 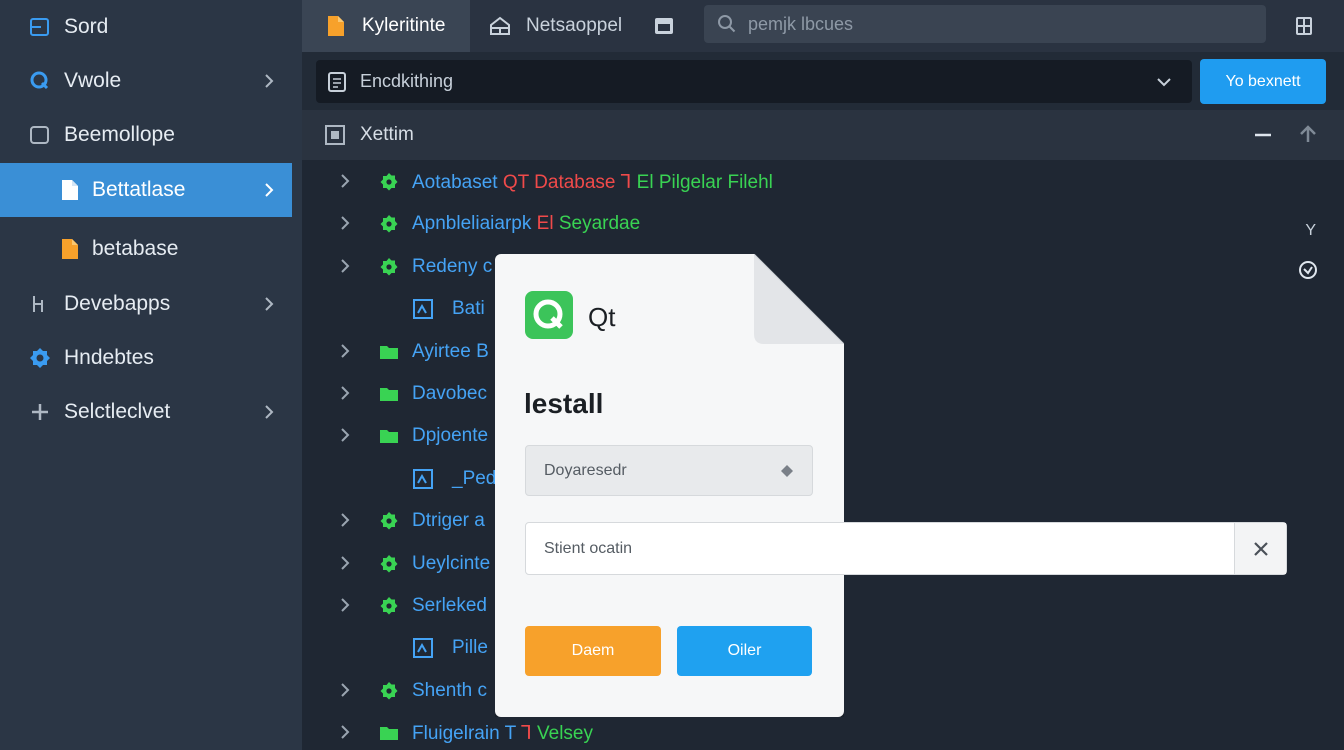 I want to click on tree-label-part: Velsey, so click(x=565, y=734).